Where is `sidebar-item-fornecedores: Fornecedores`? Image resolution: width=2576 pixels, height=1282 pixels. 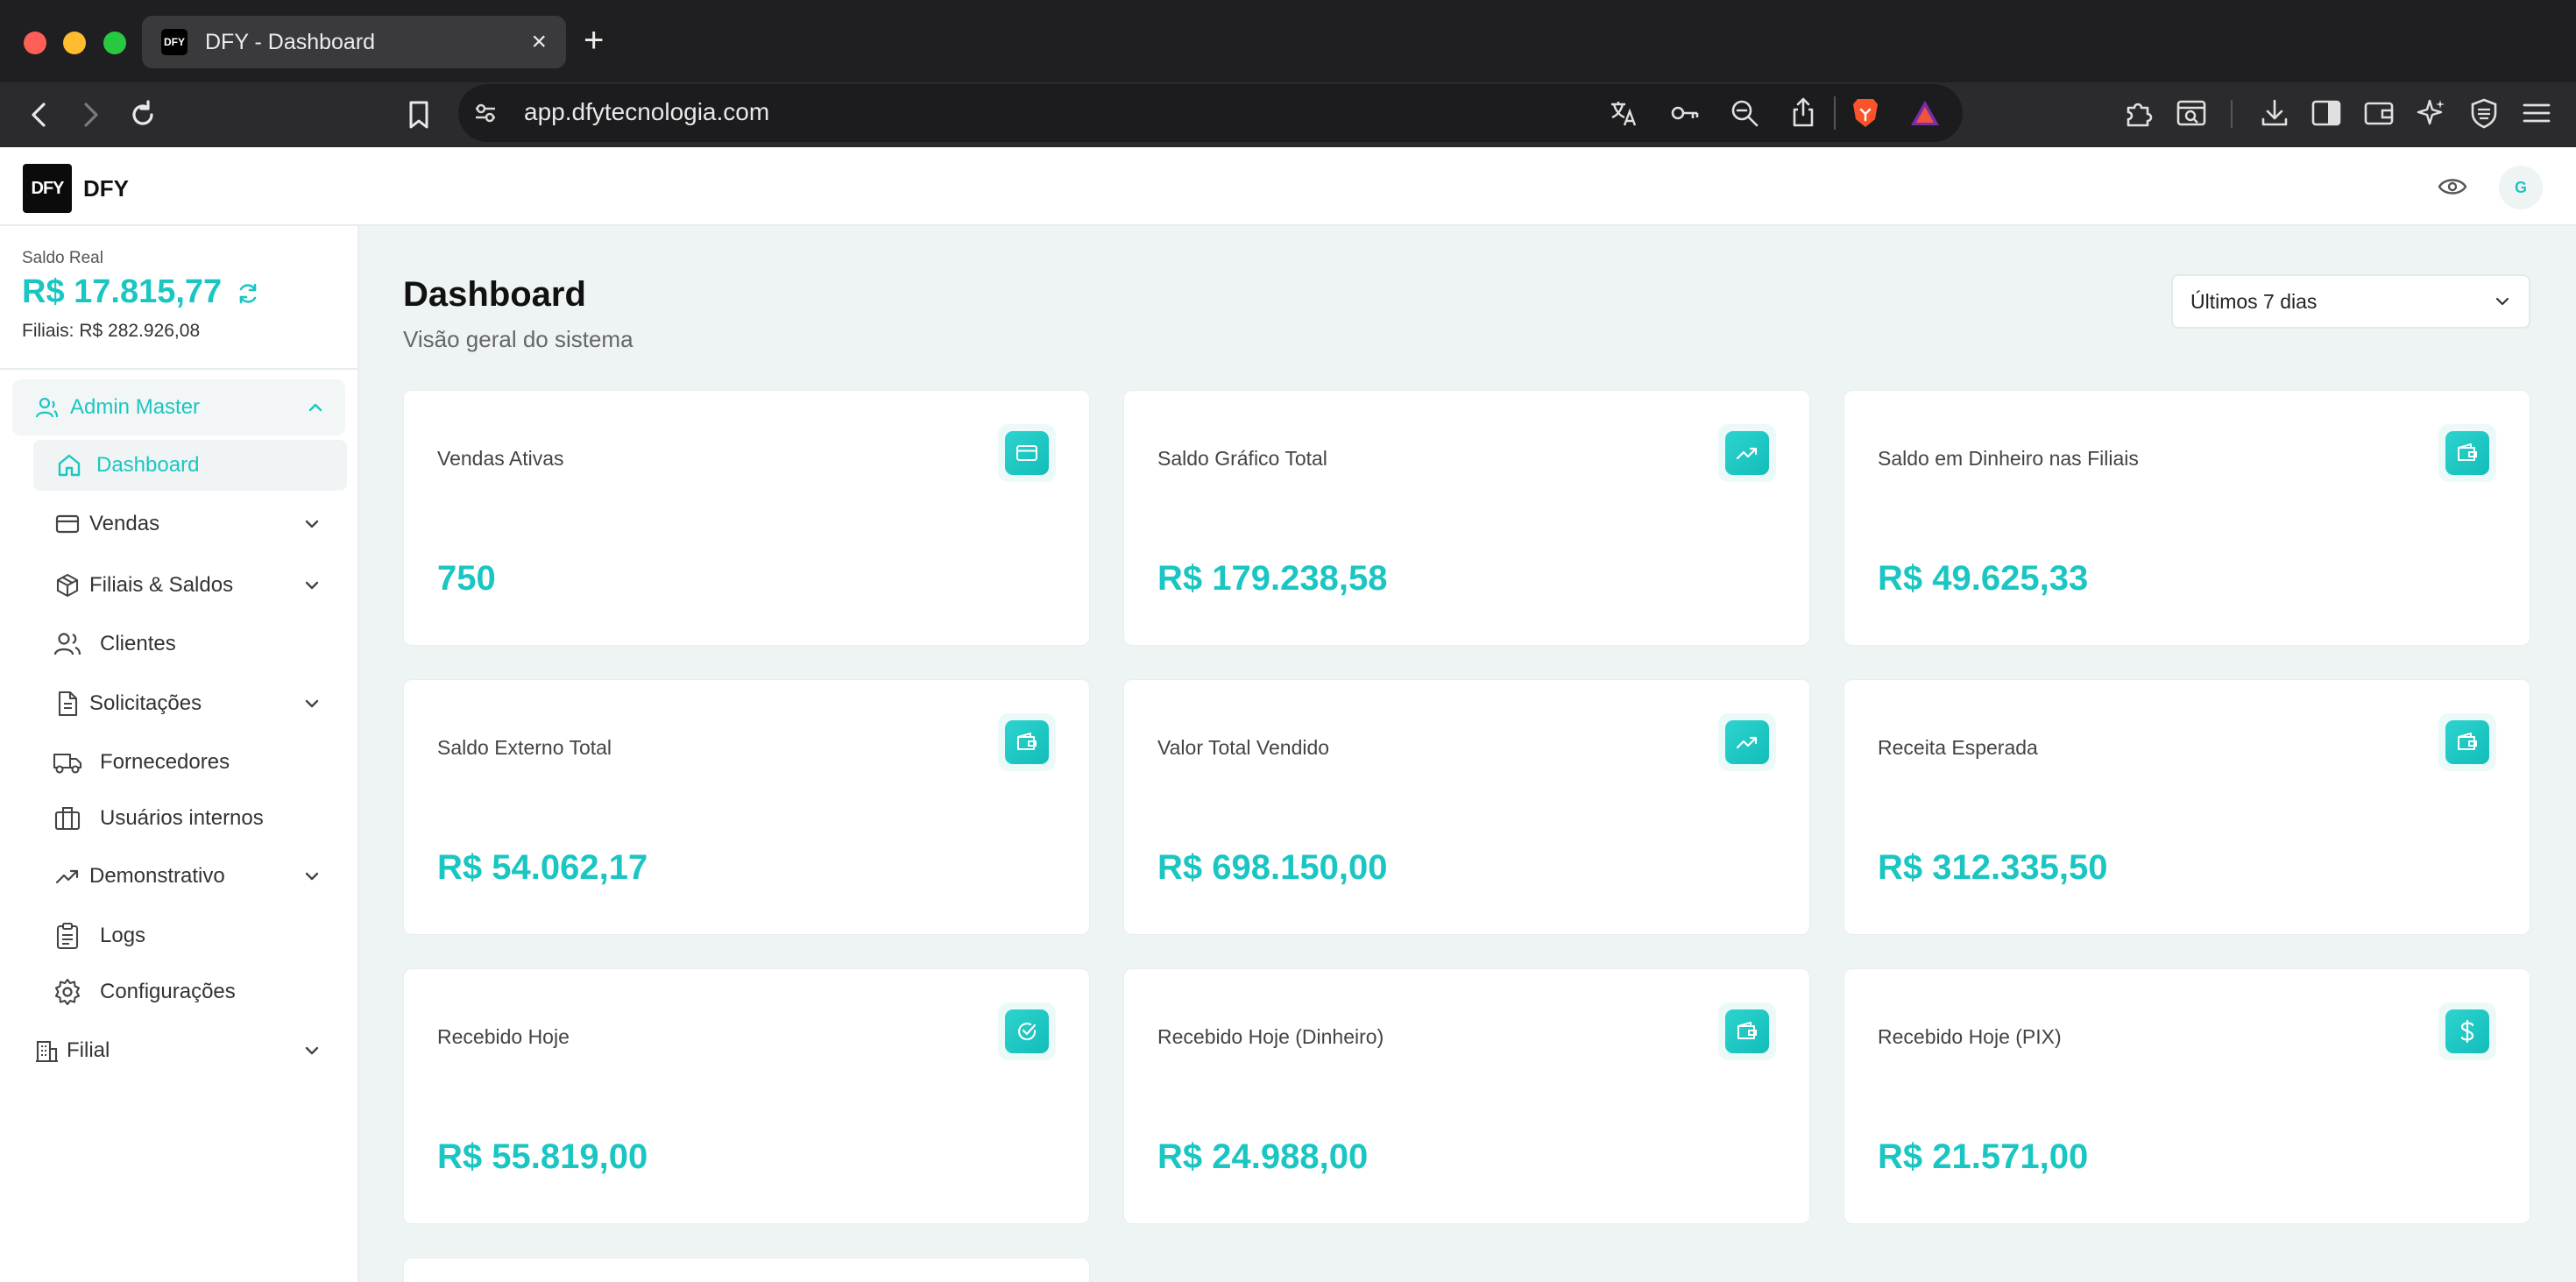 sidebar-item-fornecedores: Fornecedores is located at coordinates (200, 762).